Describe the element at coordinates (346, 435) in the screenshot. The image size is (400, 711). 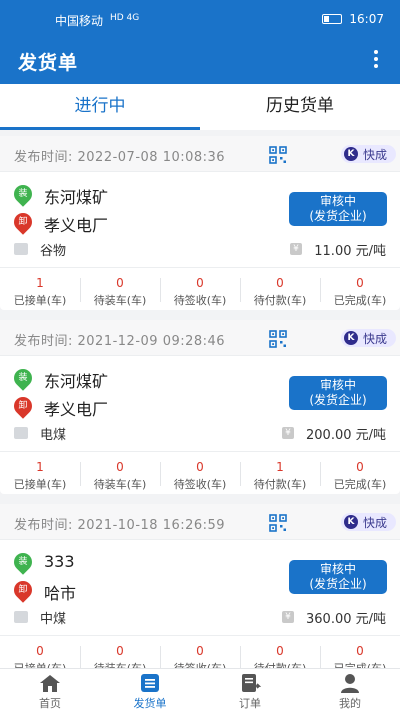
I see `unit-price: 200.00 元/吨` at that location.